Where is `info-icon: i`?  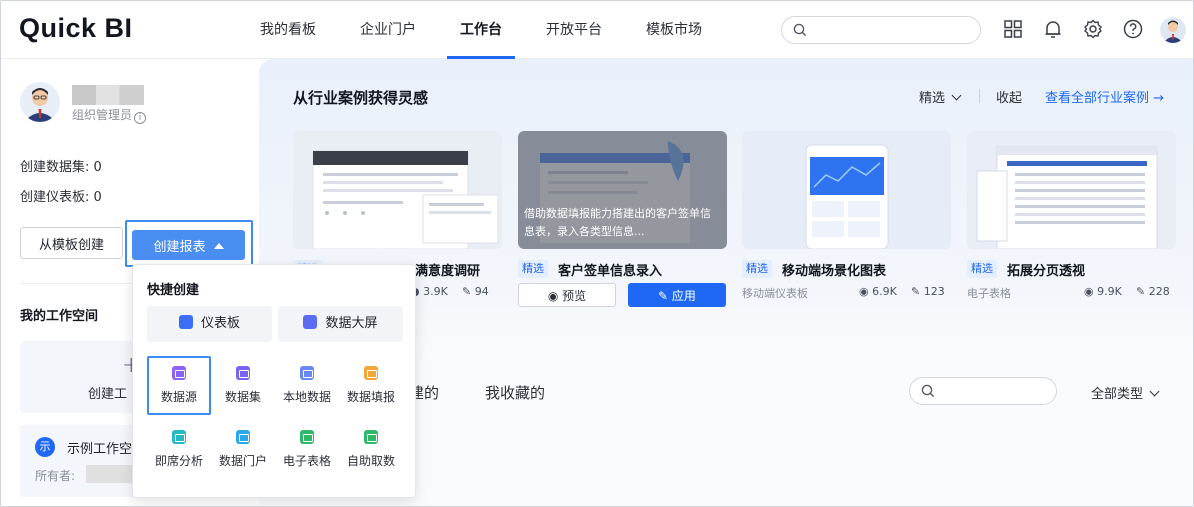 info-icon: i is located at coordinates (140, 118).